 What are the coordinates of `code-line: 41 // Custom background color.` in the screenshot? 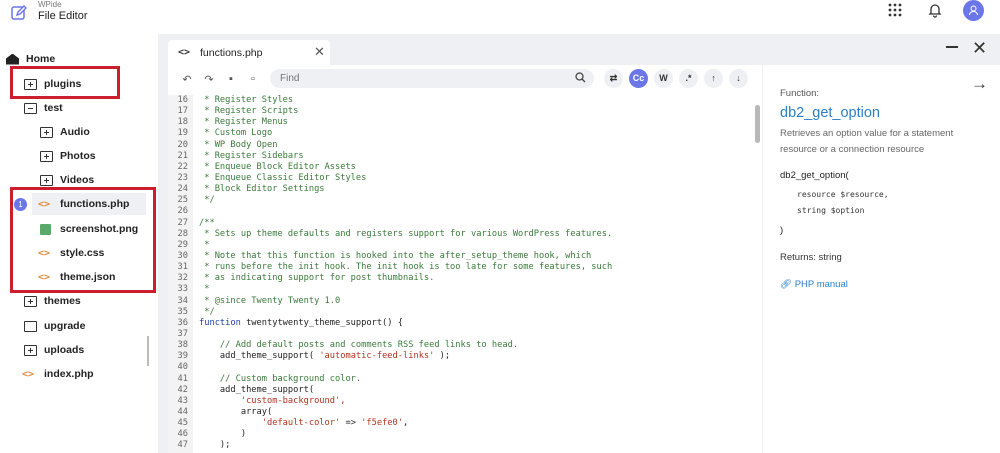 It's located at (458, 379).